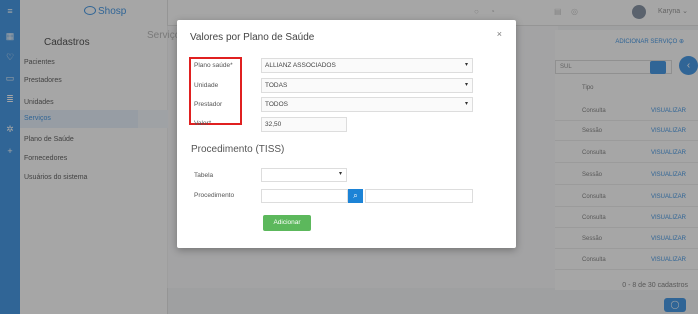  I want to click on procedimento-code-input, so click(304, 196).